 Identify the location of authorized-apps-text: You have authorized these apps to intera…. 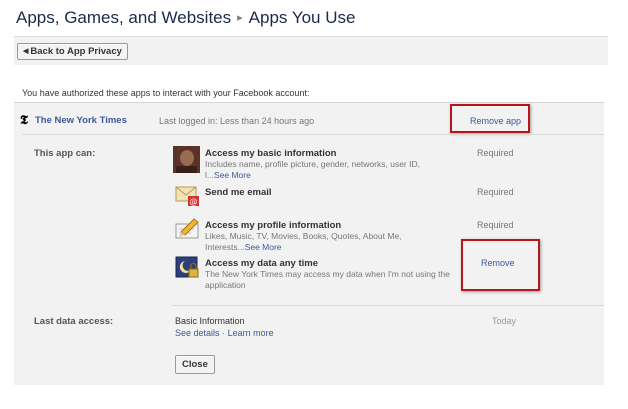
(166, 93).